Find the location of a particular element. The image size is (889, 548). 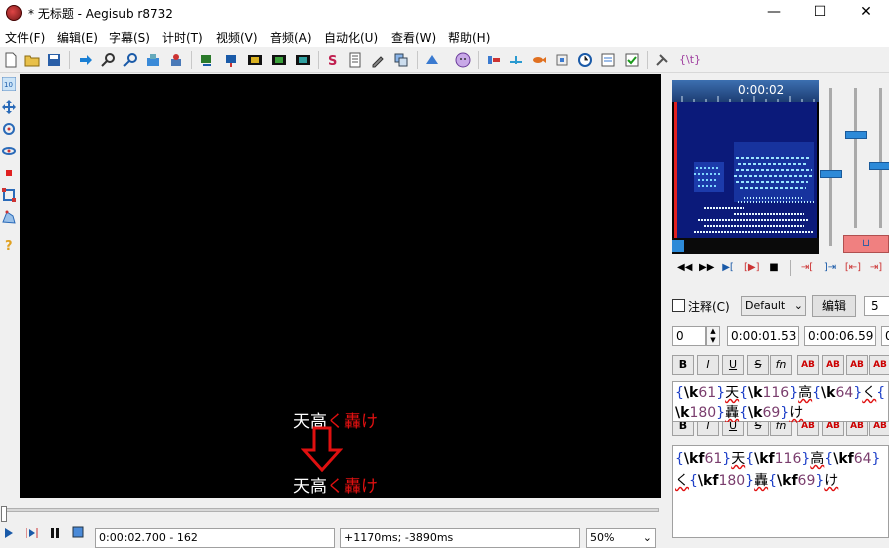

actor-field: 5 is located at coordinates (876, 306).